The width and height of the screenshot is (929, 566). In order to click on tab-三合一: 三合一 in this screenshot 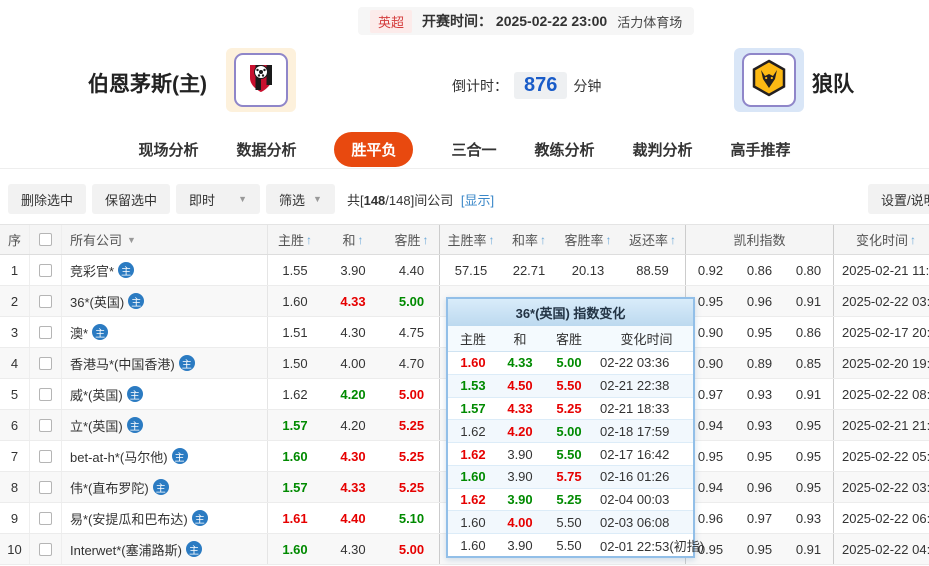, I will do `click(473, 149)`.